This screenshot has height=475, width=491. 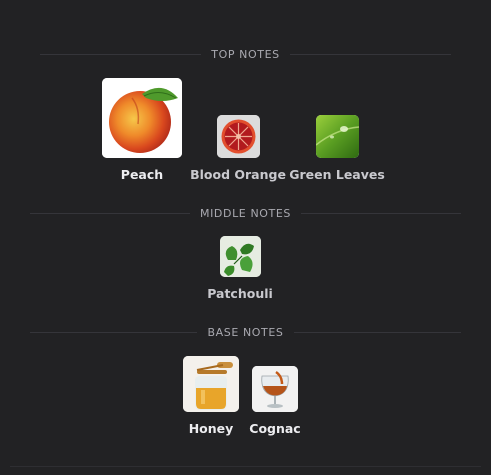 What do you see at coordinates (337, 136) in the screenshot?
I see `green-leaves-image` at bounding box center [337, 136].